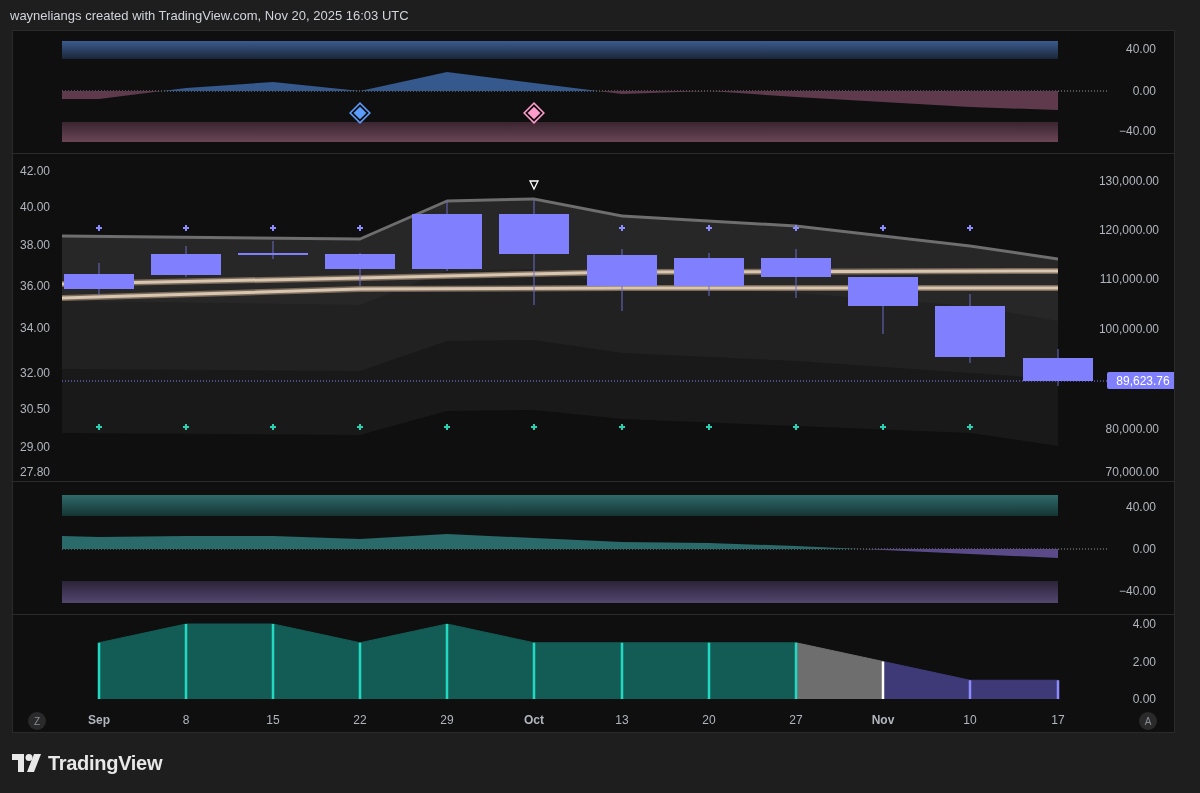  Describe the element at coordinates (27, 763) in the screenshot. I see `logo-icon` at that location.